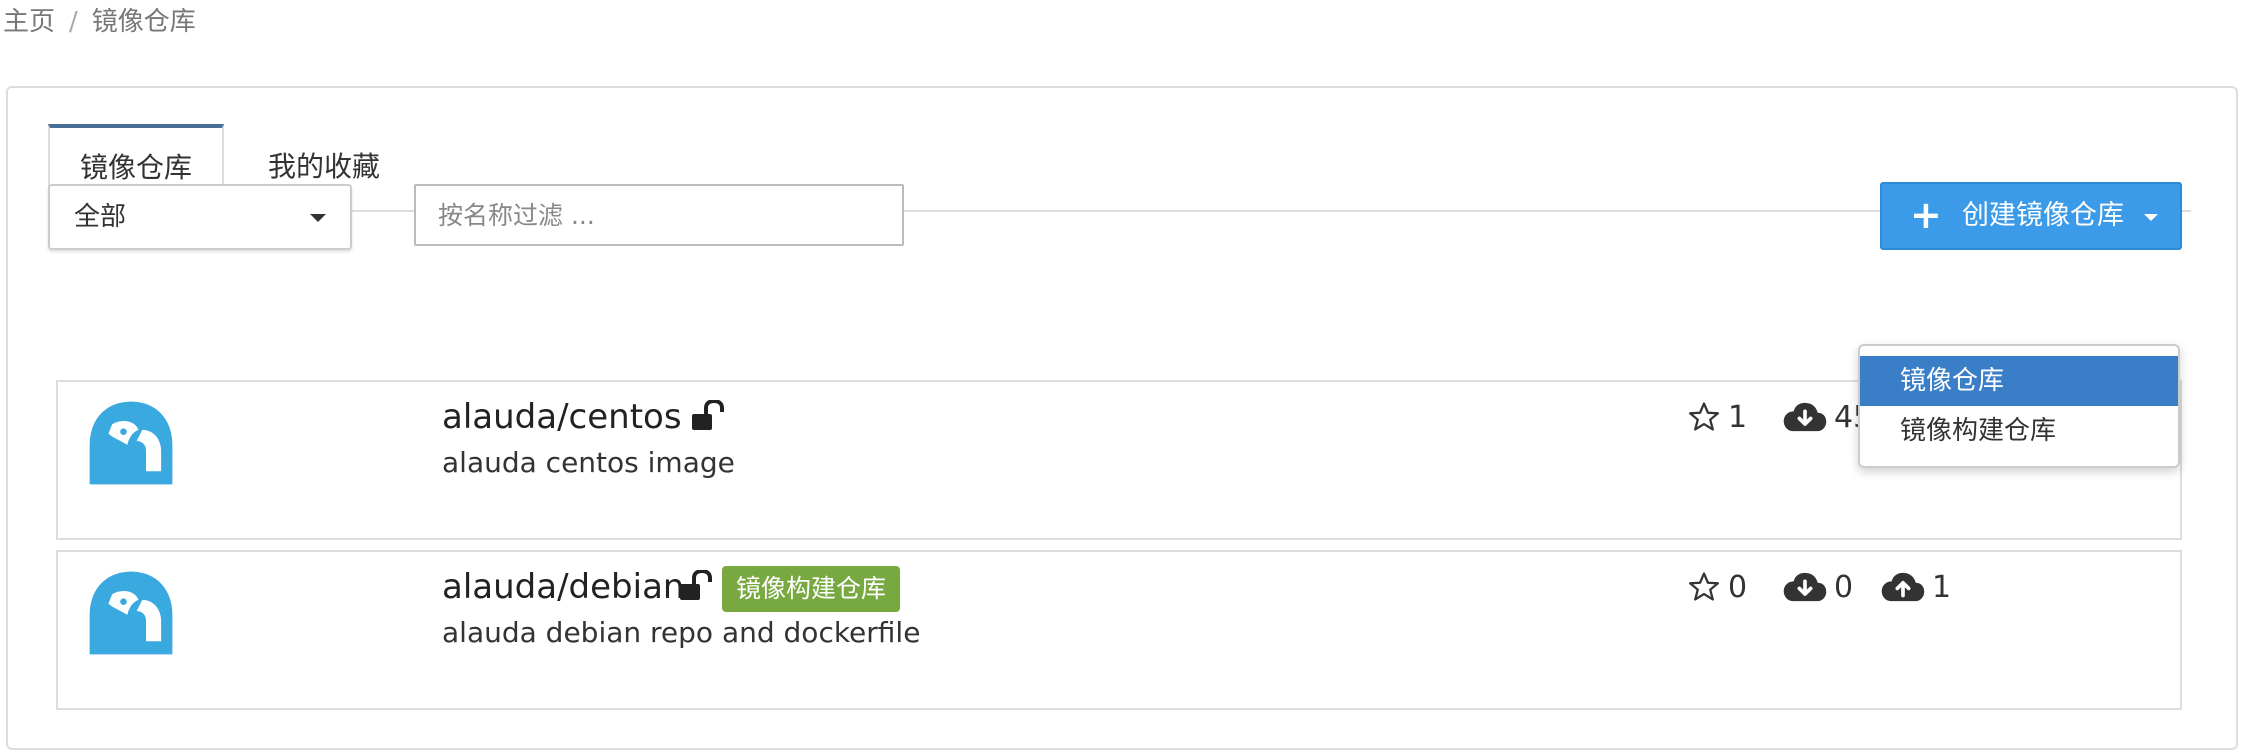 Image resolution: width=2242 pixels, height=750 pixels. Describe the element at coordinates (143, 22) in the screenshot. I see `breadcrumb-current: 镜像仓库` at that location.